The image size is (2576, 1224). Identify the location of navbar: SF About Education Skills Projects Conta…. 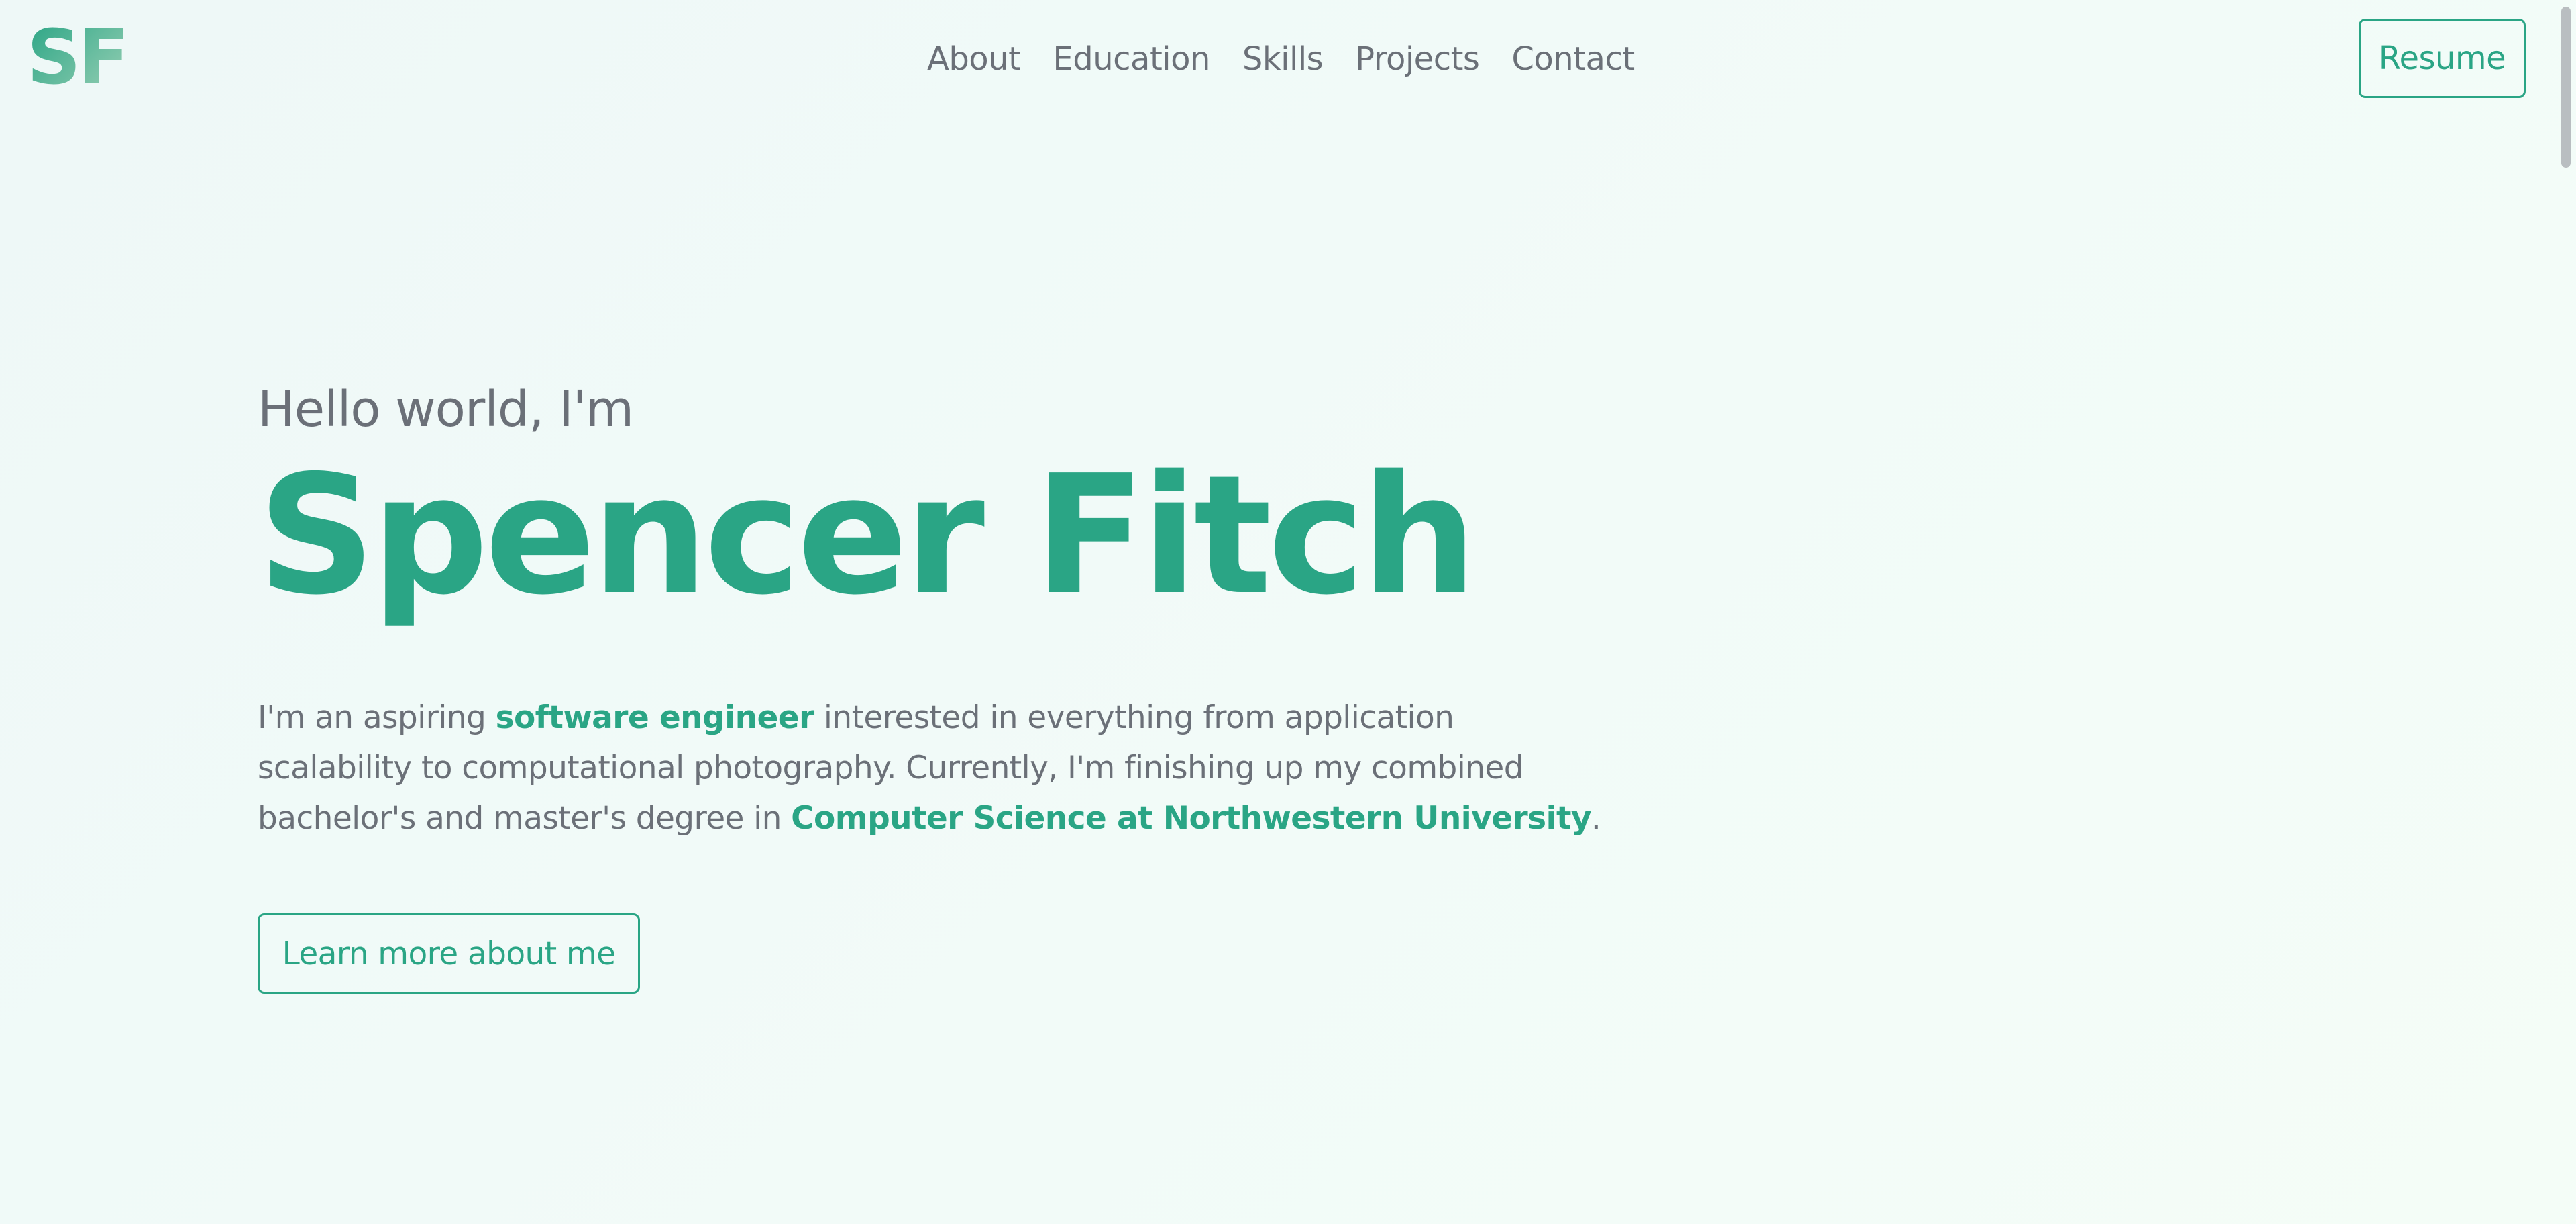
(1277, 59).